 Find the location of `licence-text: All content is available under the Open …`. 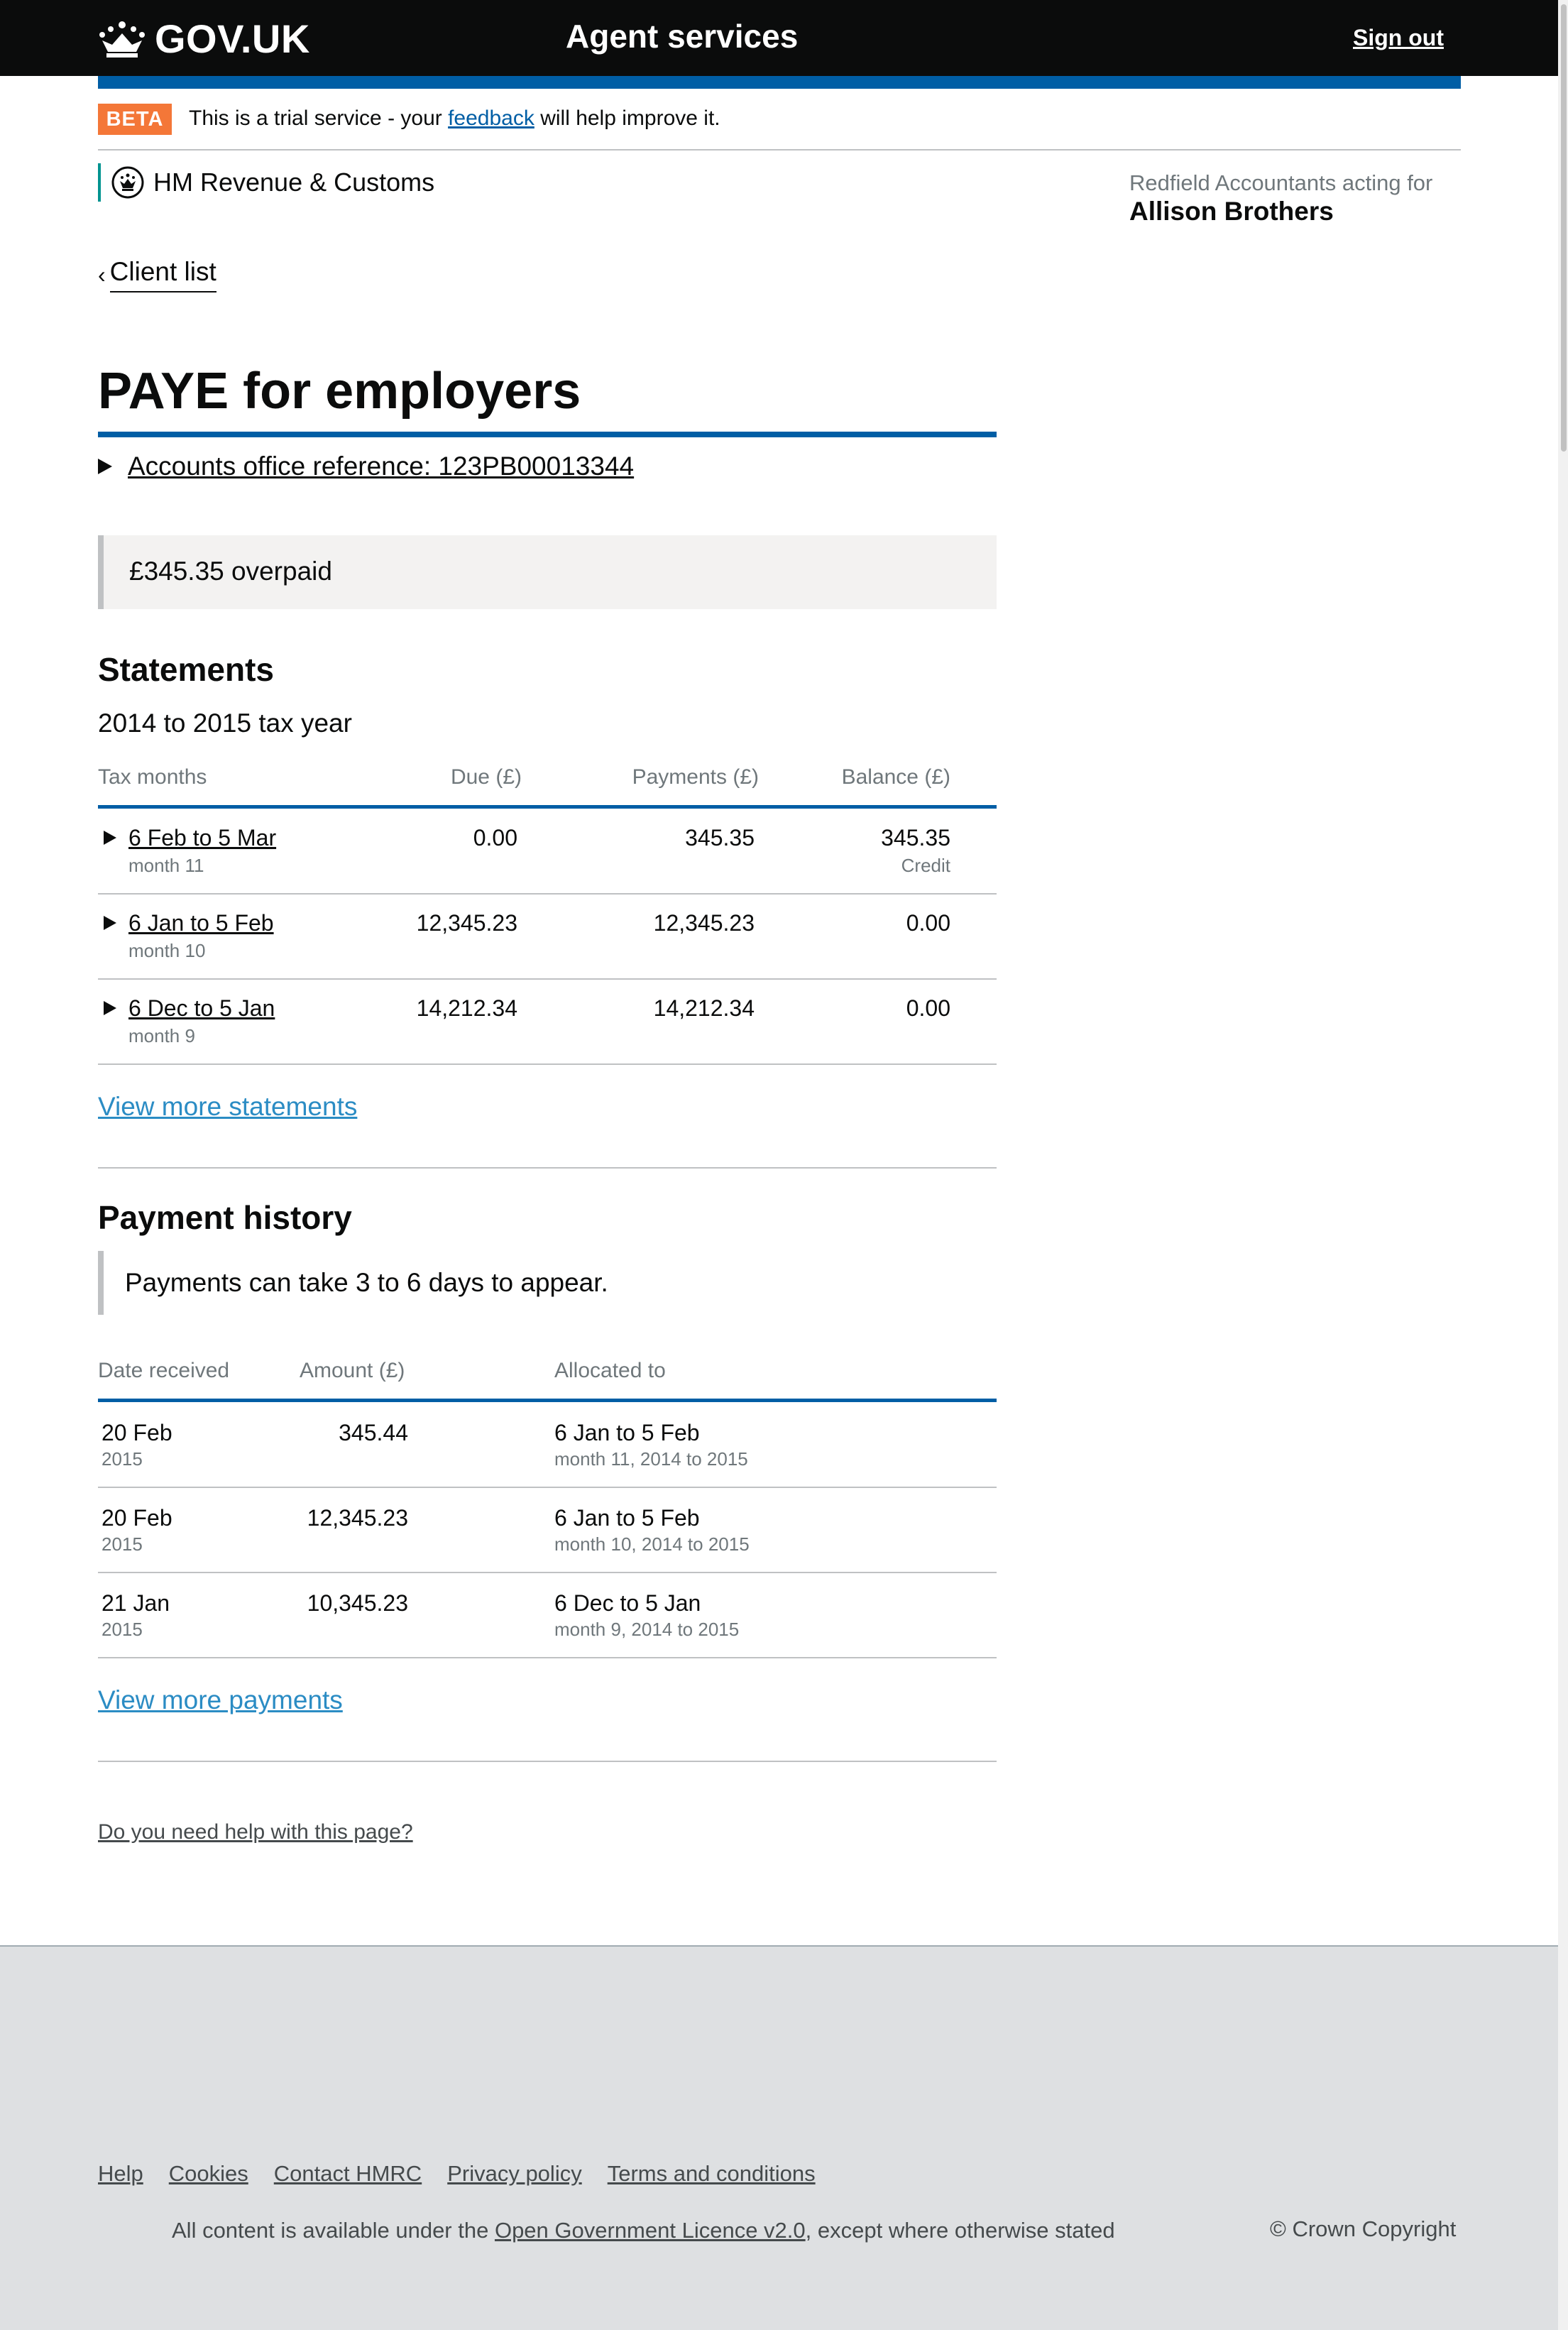

licence-text: All content is available under the Open … is located at coordinates (643, 2231).